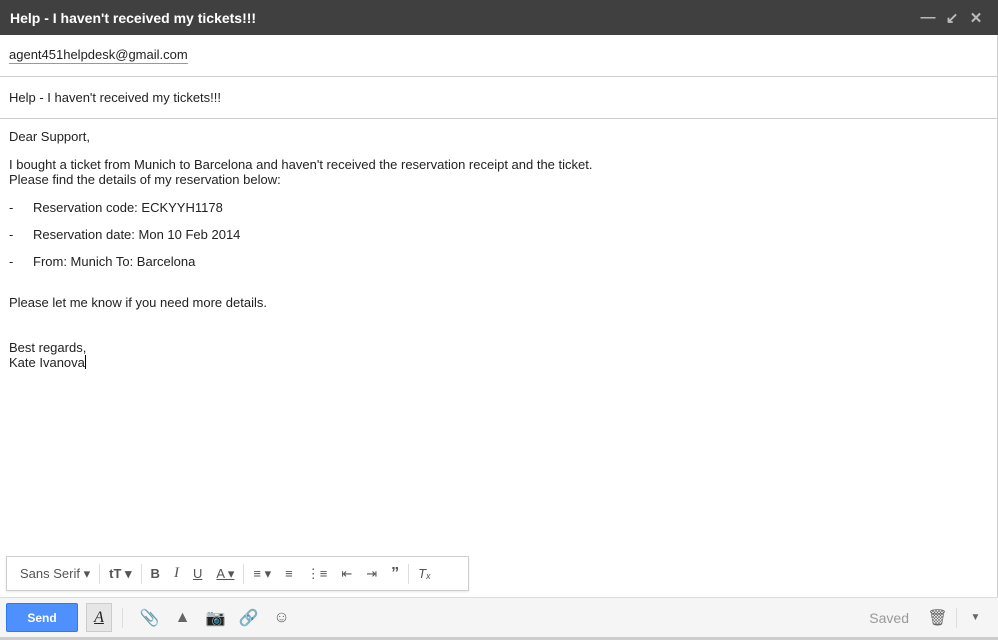  I want to click on indent-less-icon: ⇤, so click(346, 574).